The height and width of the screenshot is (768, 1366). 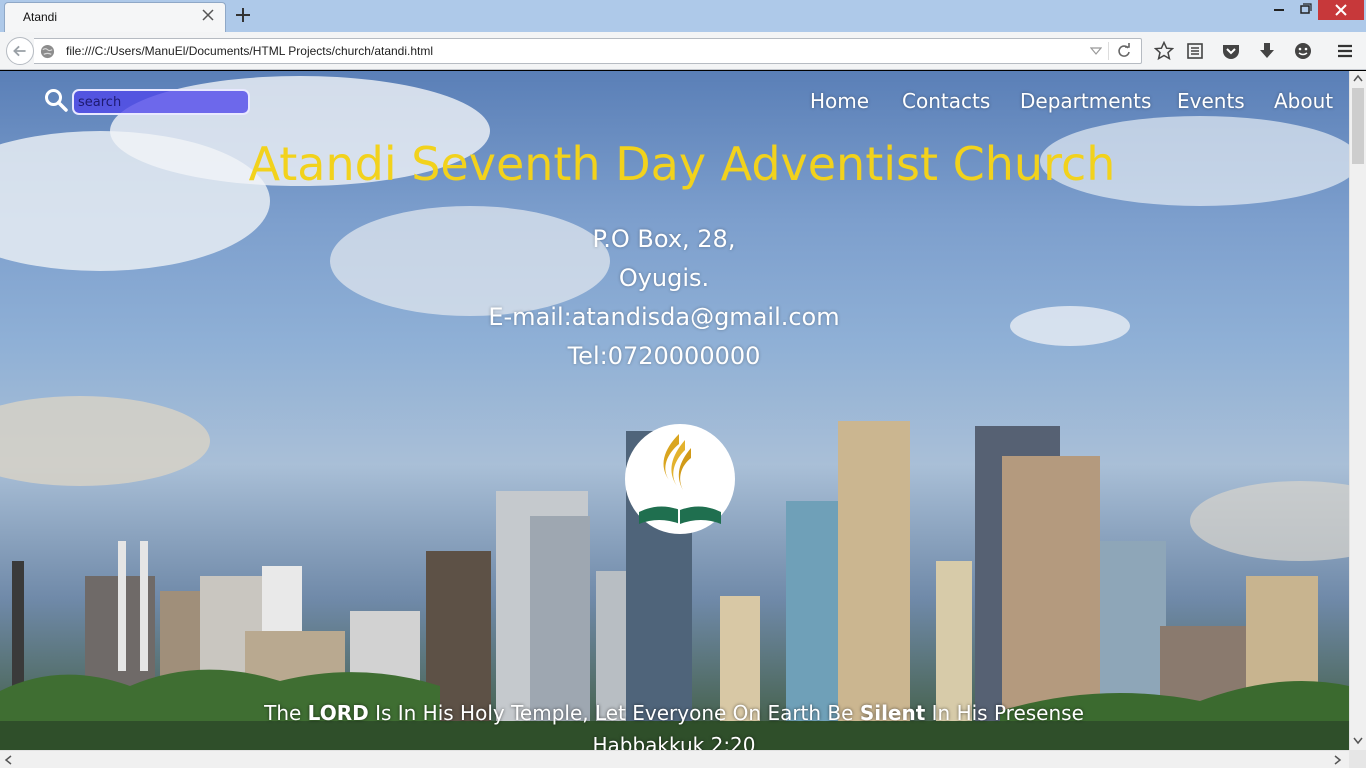 I want to click on chat-icon, so click(x=1303, y=51).